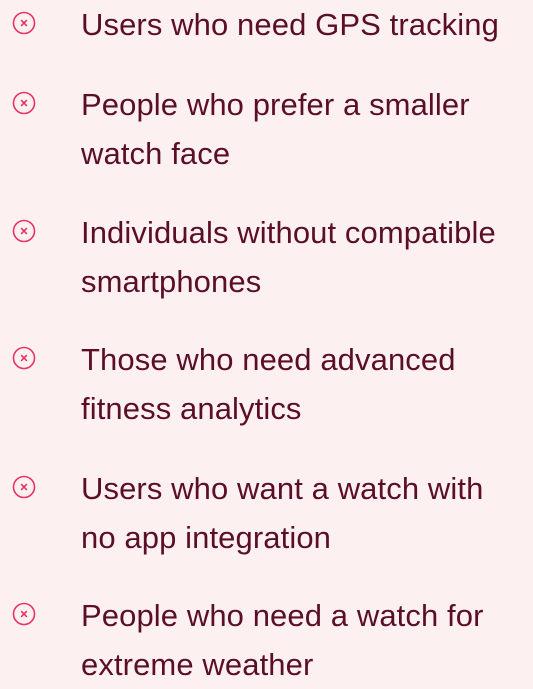 This screenshot has width=533, height=689. I want to click on list-item-label: Users who need GPS tracking, so click(290, 24).